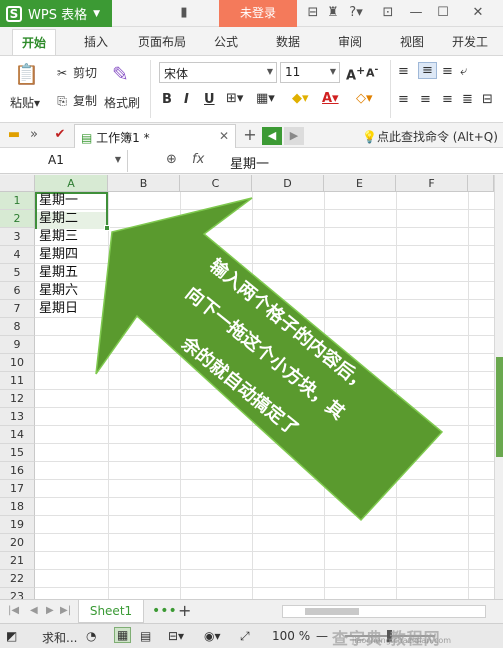 Image resolution: width=503 pixels, height=648 pixels. What do you see at coordinates (313, 13) in the screenshot?
I see `skin-icon: ⊟` at bounding box center [313, 13].